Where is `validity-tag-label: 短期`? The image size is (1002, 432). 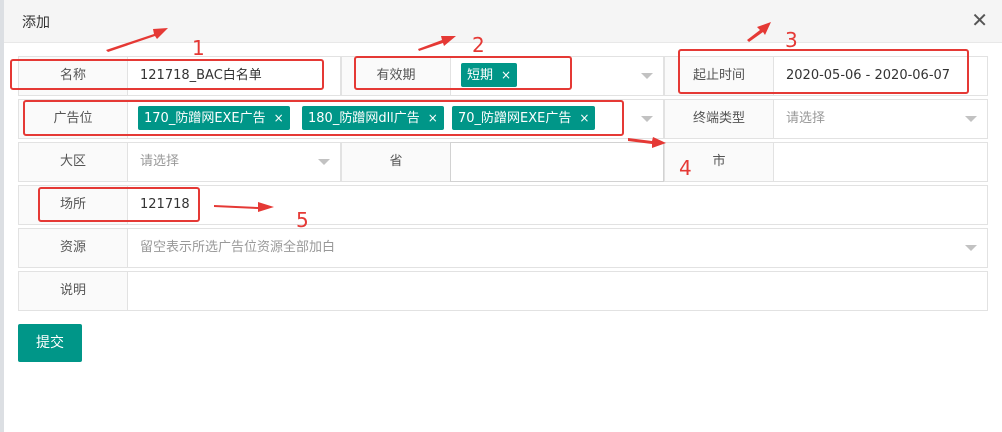 validity-tag-label: 短期 is located at coordinates (480, 75).